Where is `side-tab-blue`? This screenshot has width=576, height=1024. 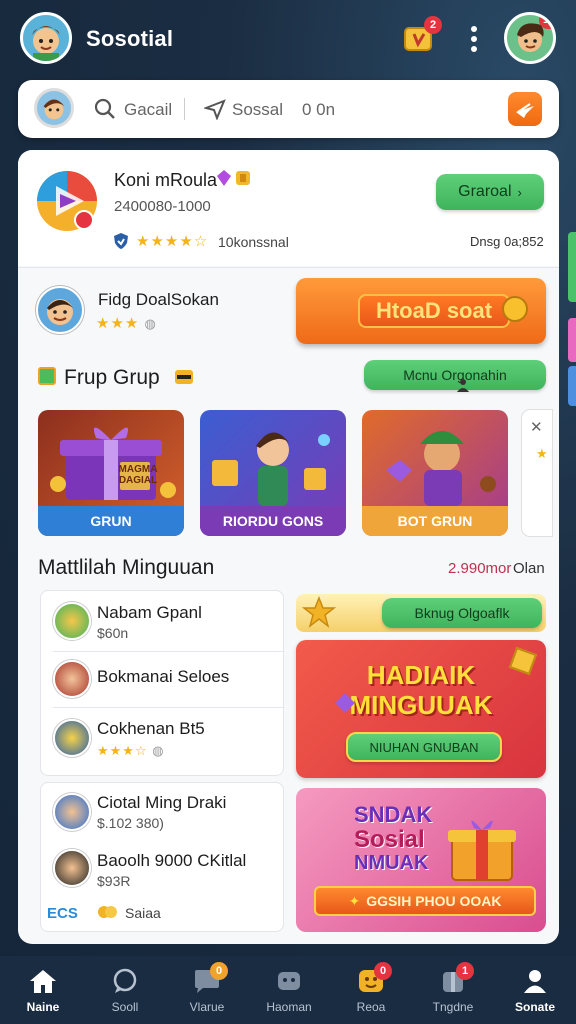
side-tab-blue is located at coordinates (572, 386).